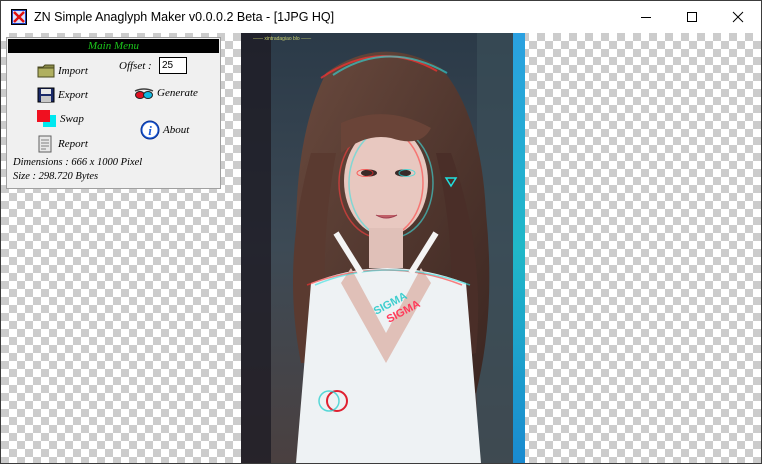  I want to click on maximize-icon, so click(692, 17).